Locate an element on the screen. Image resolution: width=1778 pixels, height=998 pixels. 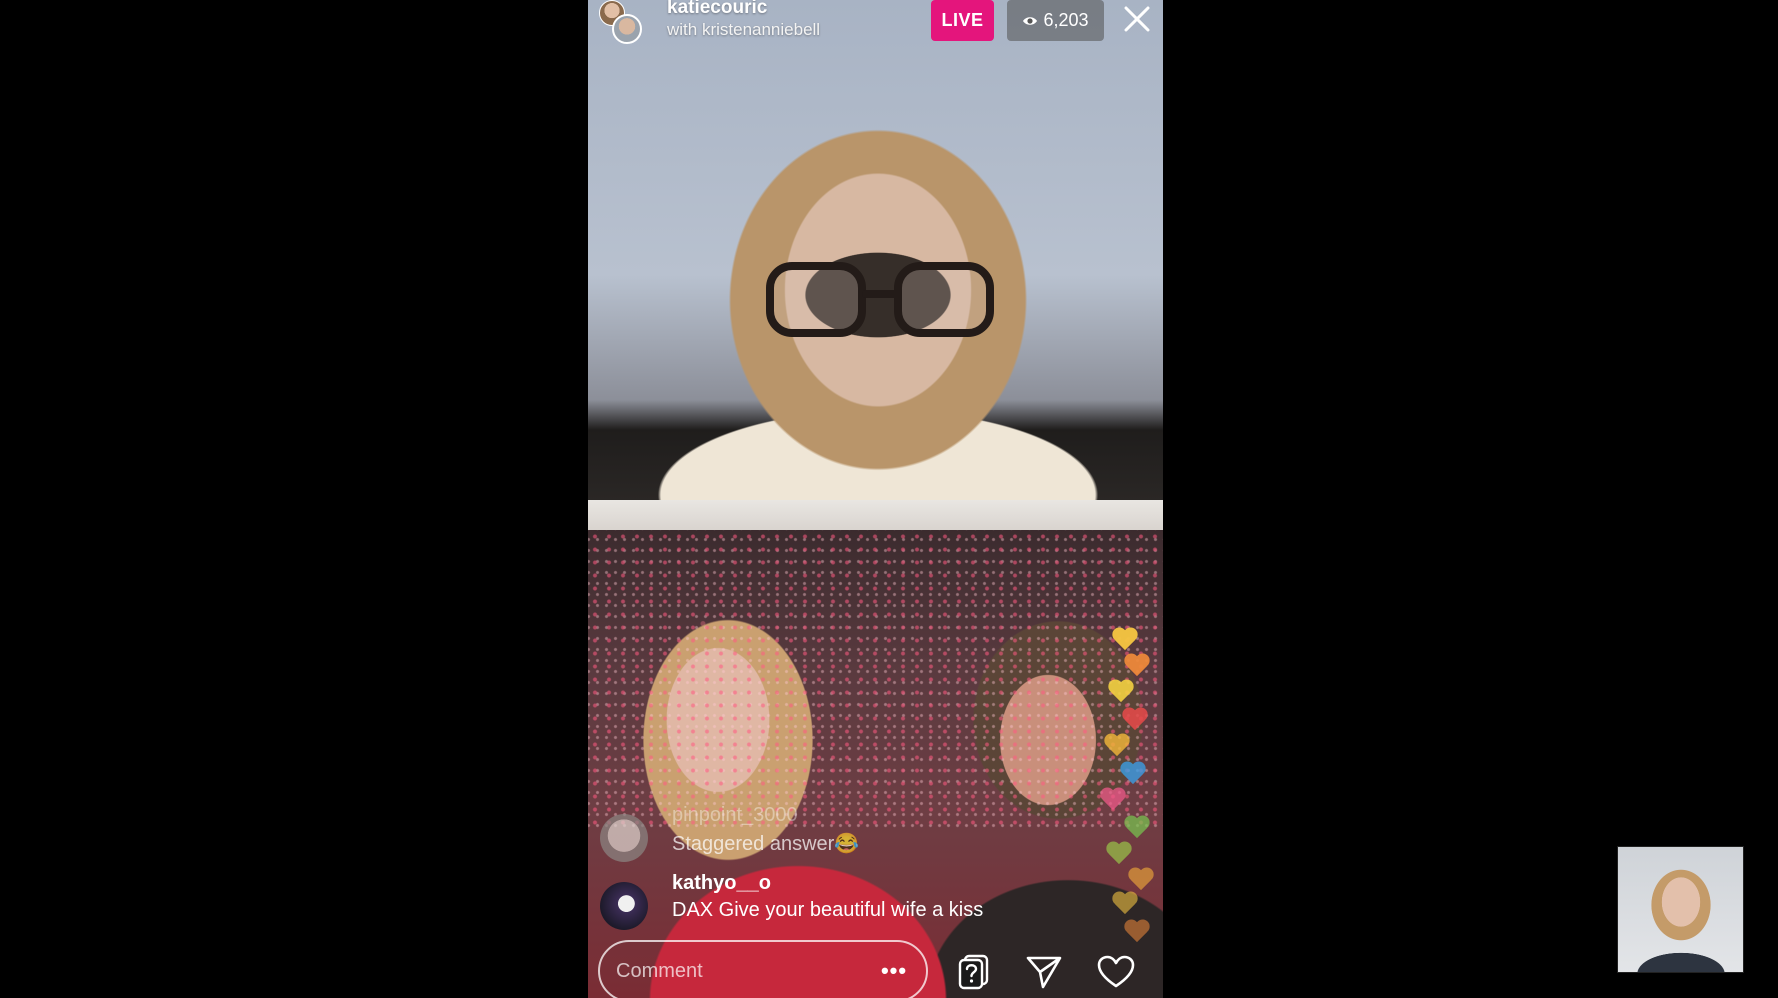
viewer-count: 6,203 is located at coordinates (1066, 20).